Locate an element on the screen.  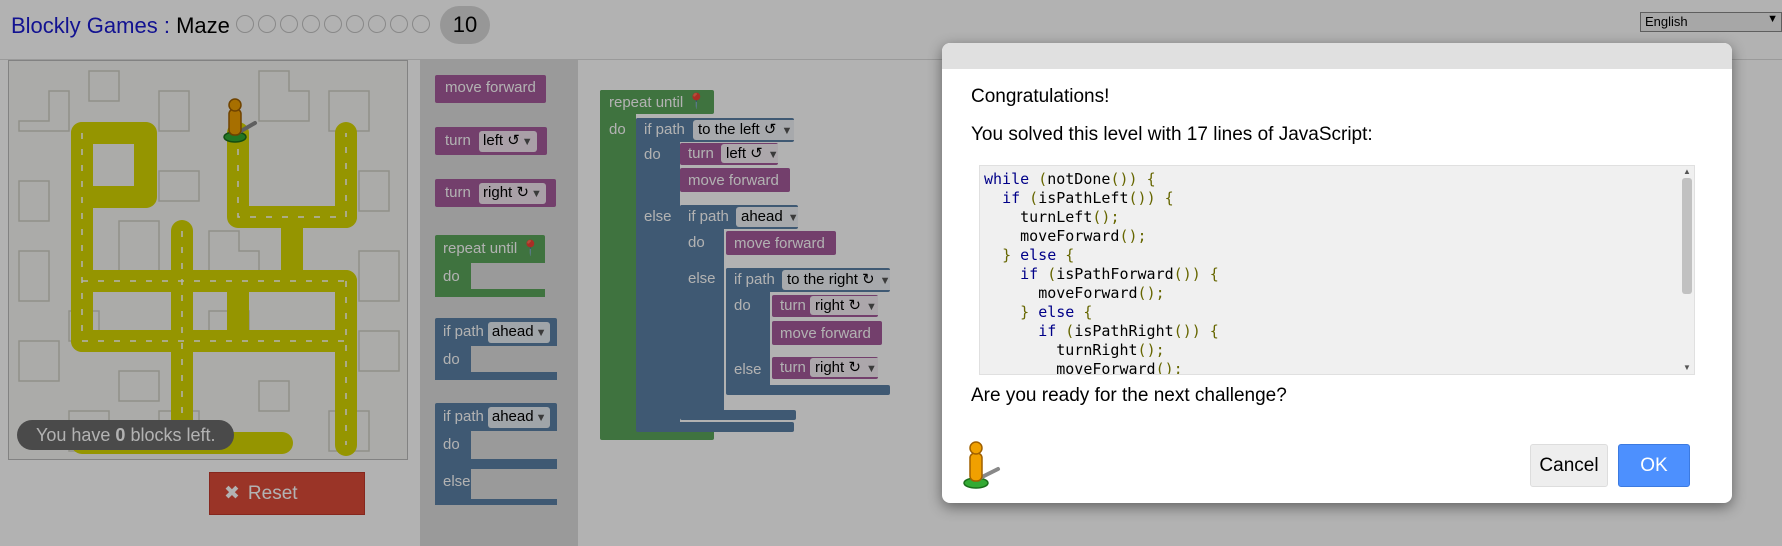
code-line: turnLeft(); is located at coordinates (1070, 217).